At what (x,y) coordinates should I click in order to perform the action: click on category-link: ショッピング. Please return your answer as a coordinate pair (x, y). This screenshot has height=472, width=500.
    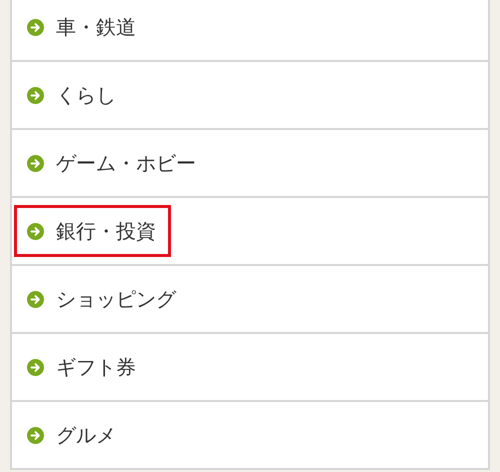
    Looking at the image, I should click on (116, 299).